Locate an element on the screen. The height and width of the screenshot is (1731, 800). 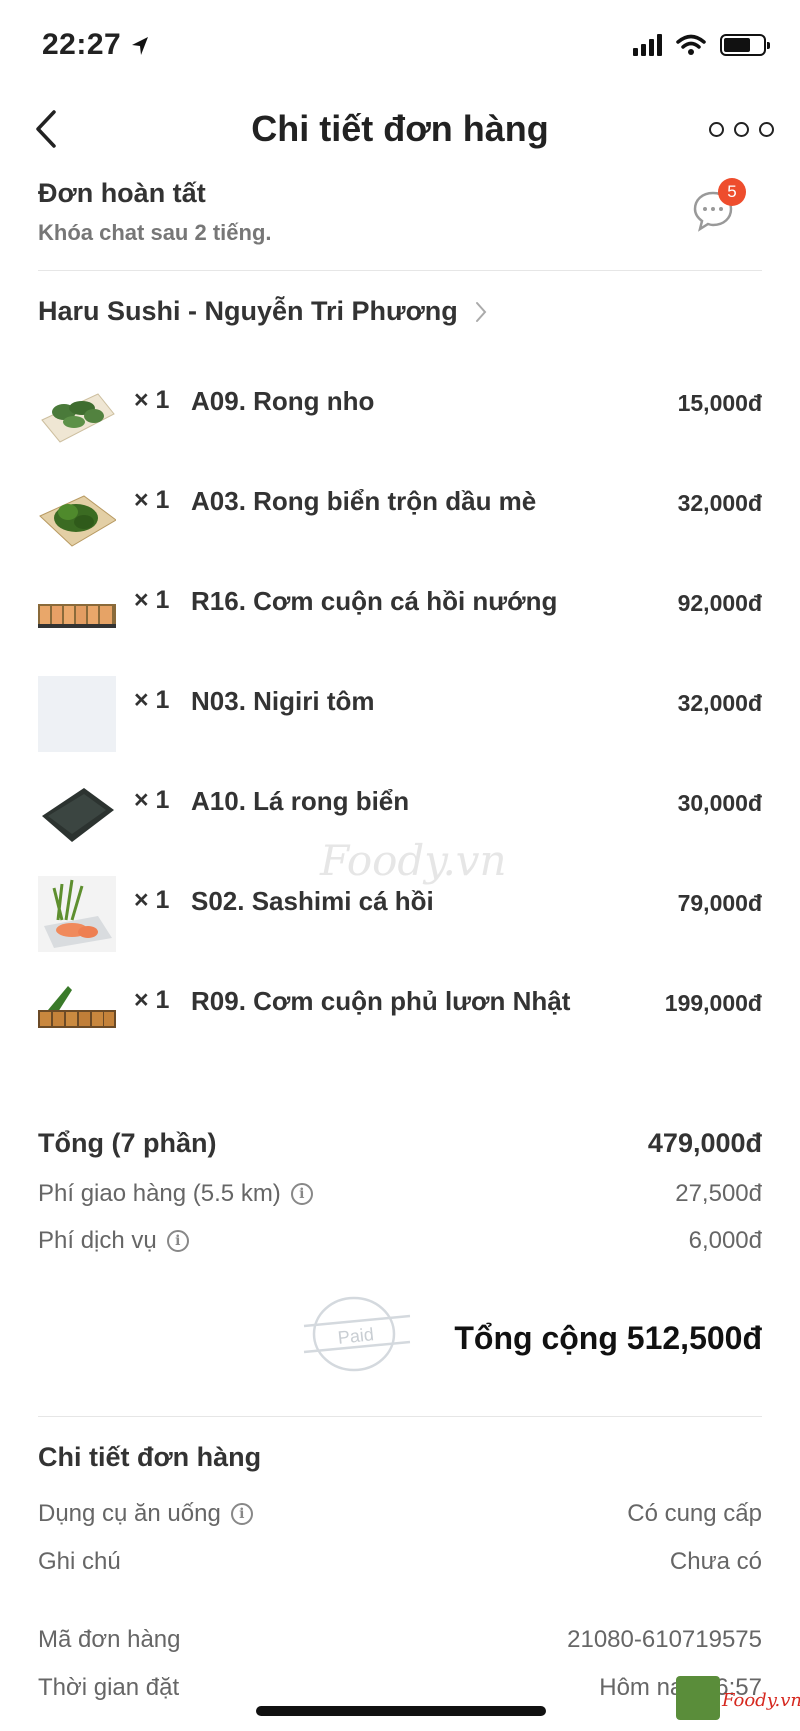
section-title: Chi tiết đơn hàng is located at coordinates (150, 1457).